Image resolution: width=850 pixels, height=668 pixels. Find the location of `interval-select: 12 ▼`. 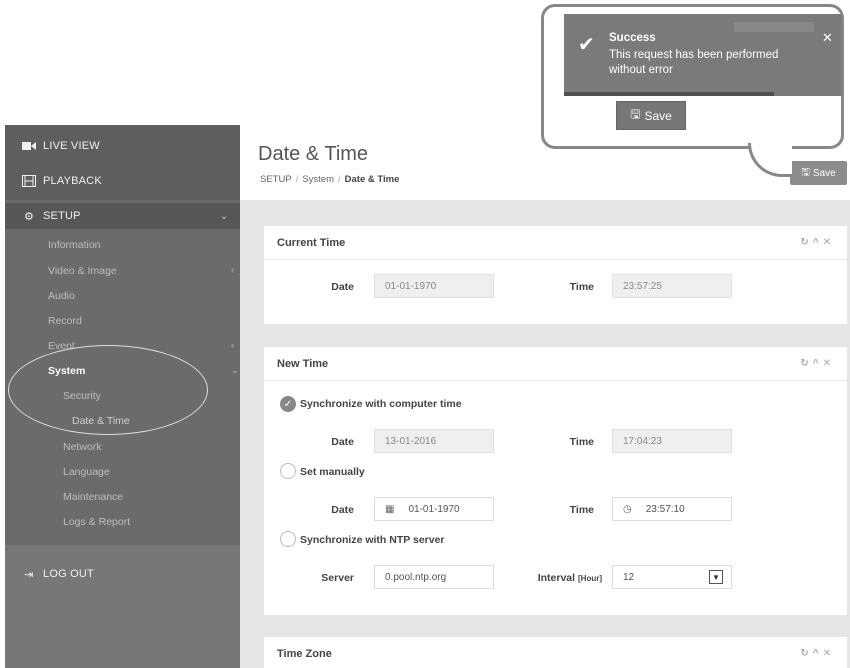

interval-select: 12 ▼ is located at coordinates (672, 577).